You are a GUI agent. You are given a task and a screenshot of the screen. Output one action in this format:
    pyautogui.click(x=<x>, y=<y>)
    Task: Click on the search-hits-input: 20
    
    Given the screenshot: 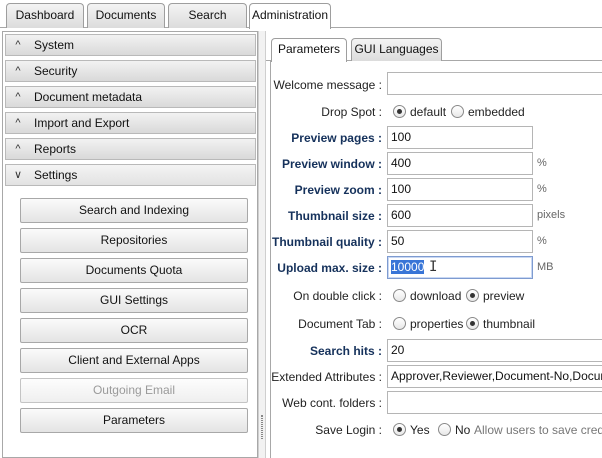 What is the action you would take?
    pyautogui.click(x=494, y=350)
    